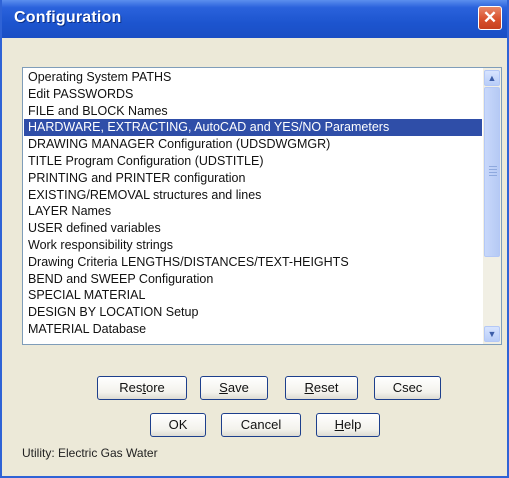 The width and height of the screenshot is (509, 478). I want to click on cancel-button: Cancel, so click(261, 425).